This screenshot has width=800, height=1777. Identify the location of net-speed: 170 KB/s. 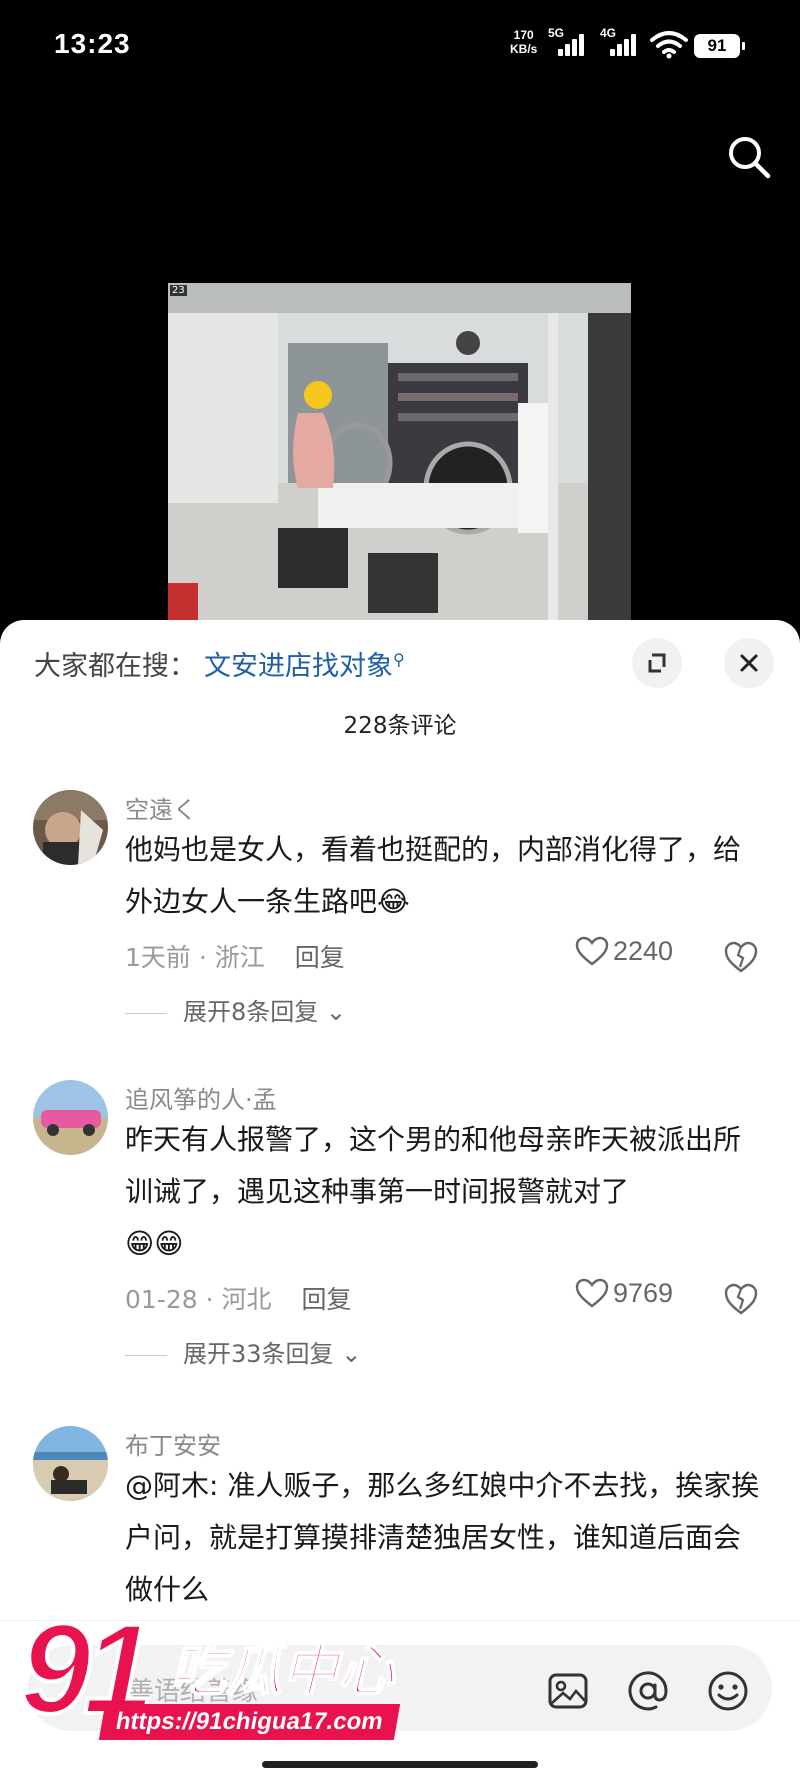
(523, 42).